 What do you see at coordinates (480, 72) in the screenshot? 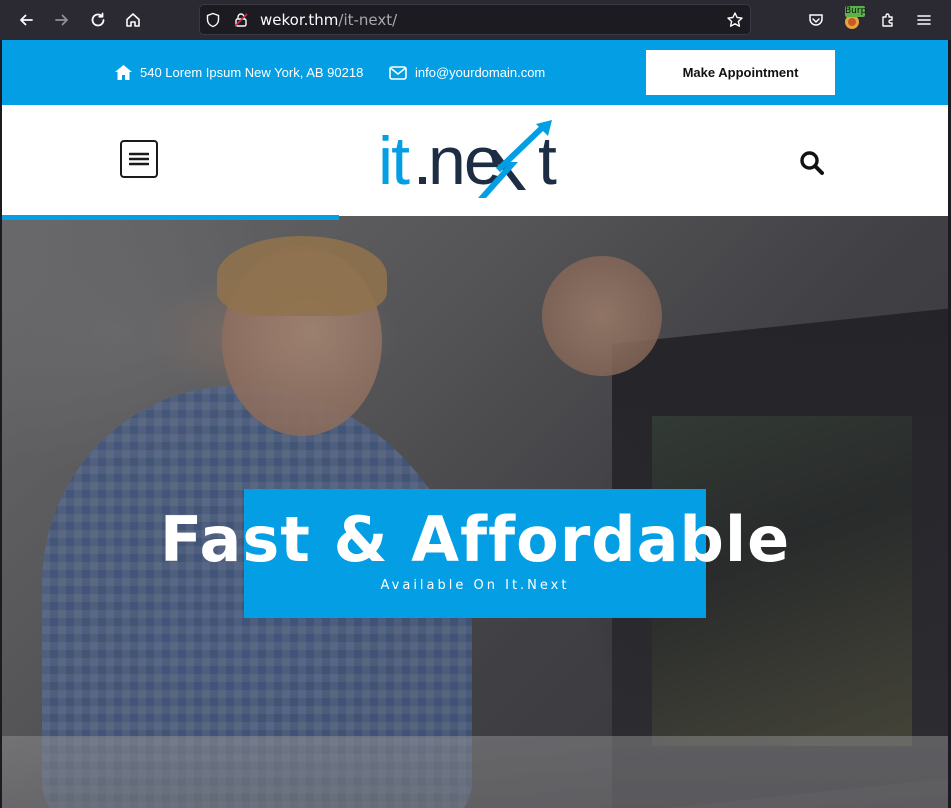
I see `email-link: info@yourdomain.com` at bounding box center [480, 72].